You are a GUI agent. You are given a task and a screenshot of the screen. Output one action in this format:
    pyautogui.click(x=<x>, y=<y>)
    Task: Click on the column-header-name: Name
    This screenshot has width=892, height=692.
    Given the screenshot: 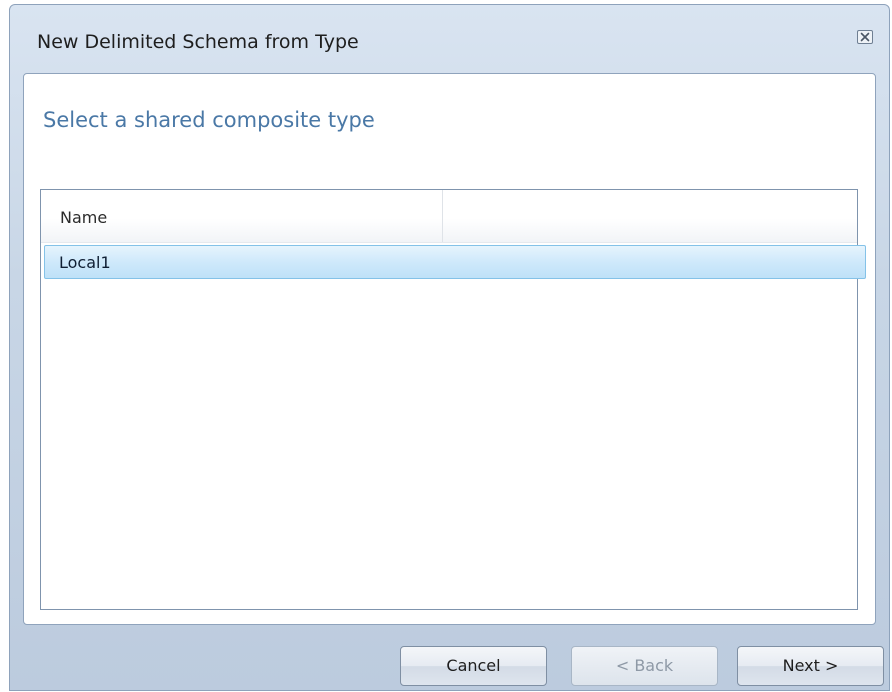 What is the action you would take?
    pyautogui.click(x=242, y=216)
    